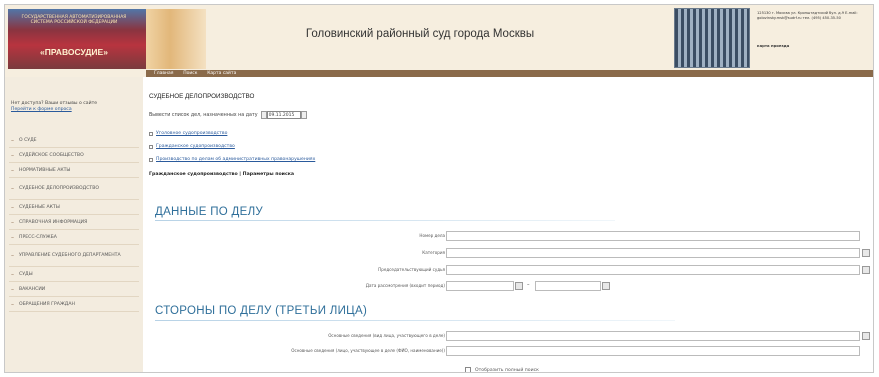 The width and height of the screenshot is (879, 377). Describe the element at coordinates (163, 73) in the screenshot. I see `nav-home: Главная` at that location.